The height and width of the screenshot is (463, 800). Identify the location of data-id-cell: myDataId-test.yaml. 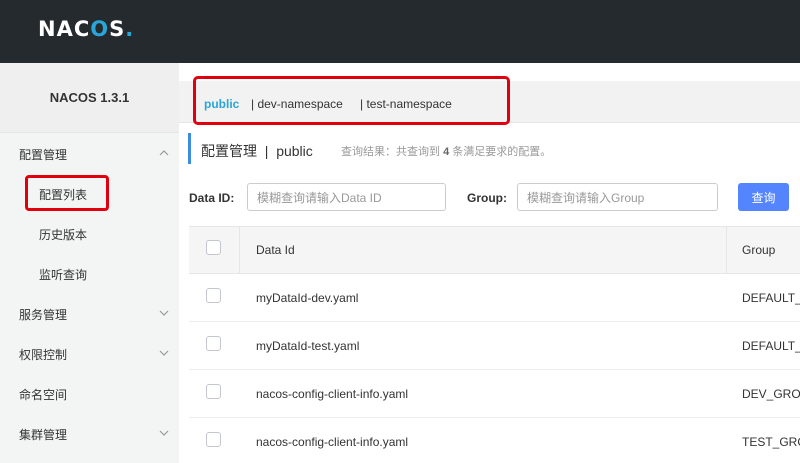
(307, 346).